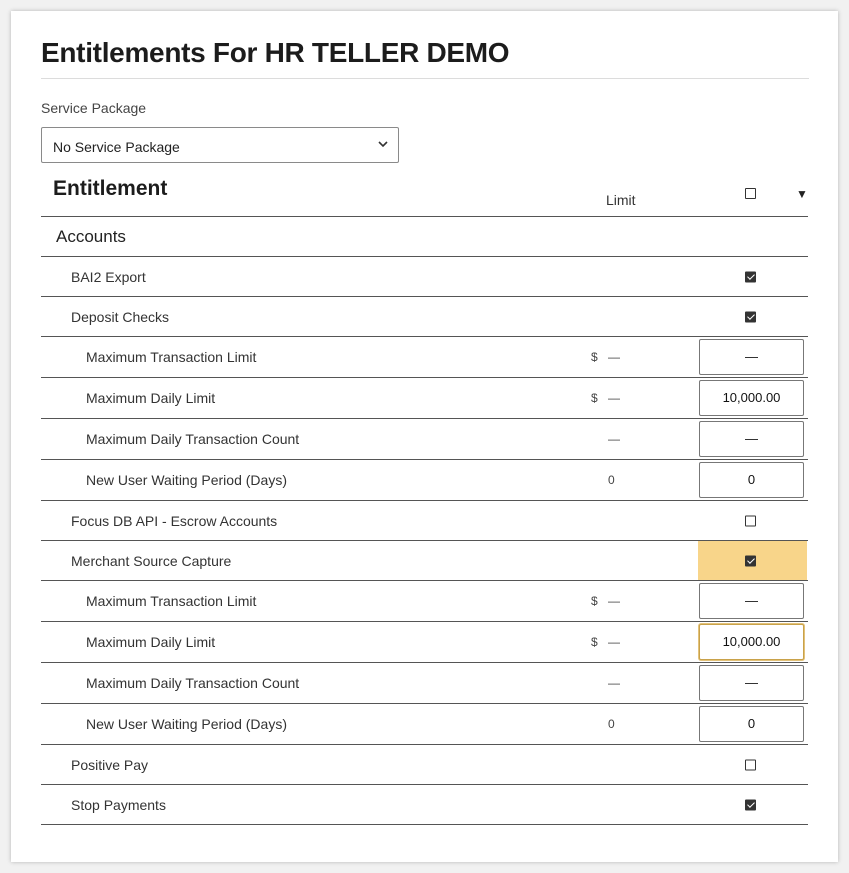 Image resolution: width=849 pixels, height=873 pixels. I want to click on entitlement-row: Merchant Source Capture, so click(424, 561).